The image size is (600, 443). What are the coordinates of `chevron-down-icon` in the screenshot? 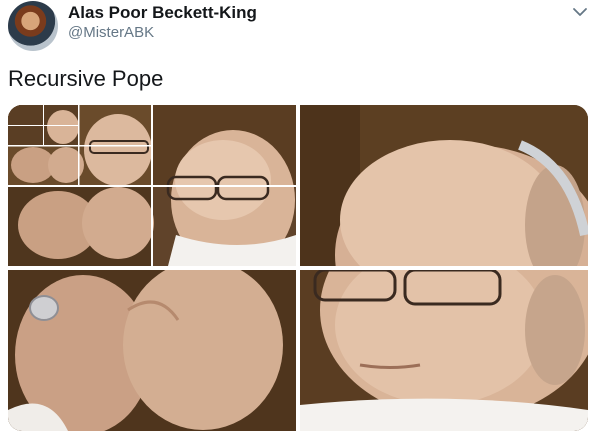 It's located at (580, 12).